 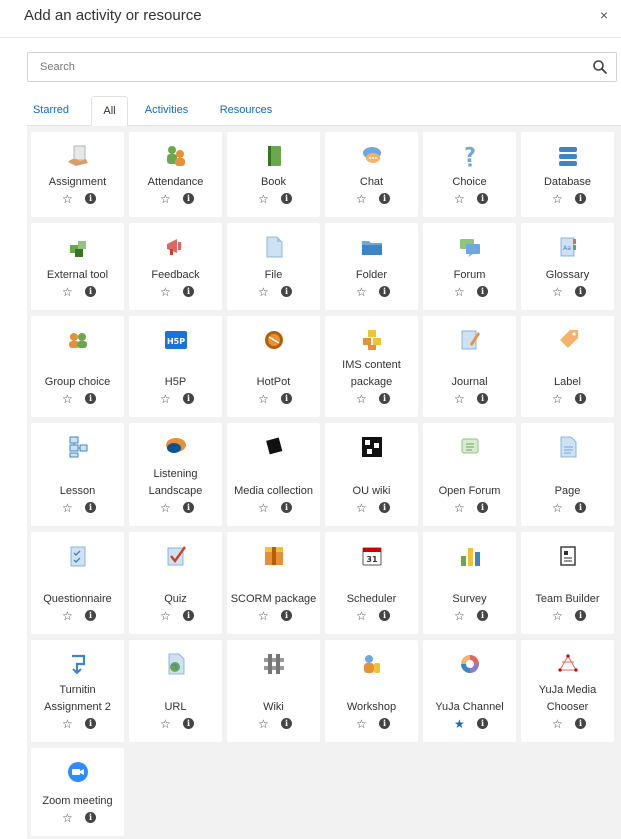 What do you see at coordinates (469, 583) in the screenshot?
I see `activity-tile-survey: Survey ☆ i` at bounding box center [469, 583].